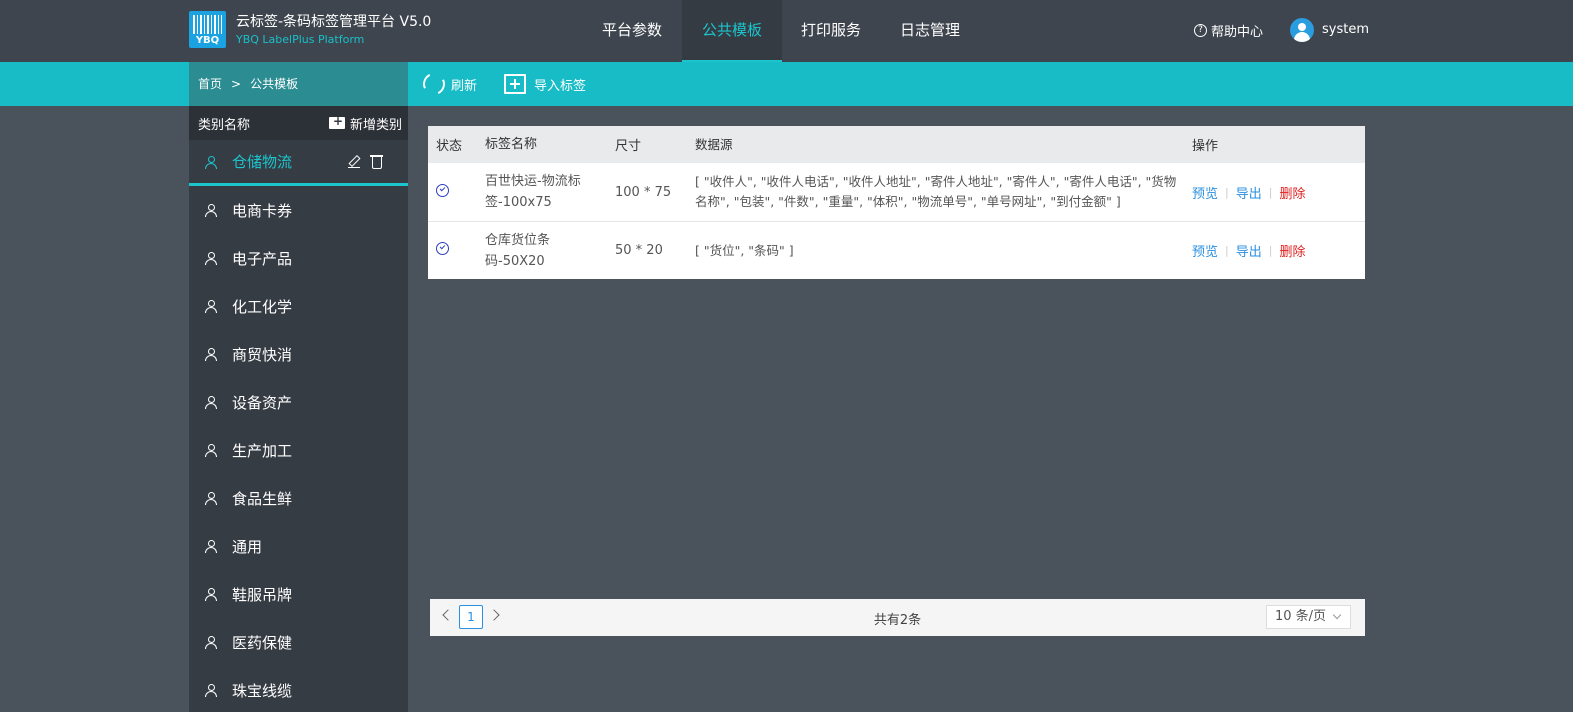 Image resolution: width=1573 pixels, height=712 pixels. What do you see at coordinates (262, 210) in the screenshot?
I see `sidebar-item-label: 电商卡券` at bounding box center [262, 210].